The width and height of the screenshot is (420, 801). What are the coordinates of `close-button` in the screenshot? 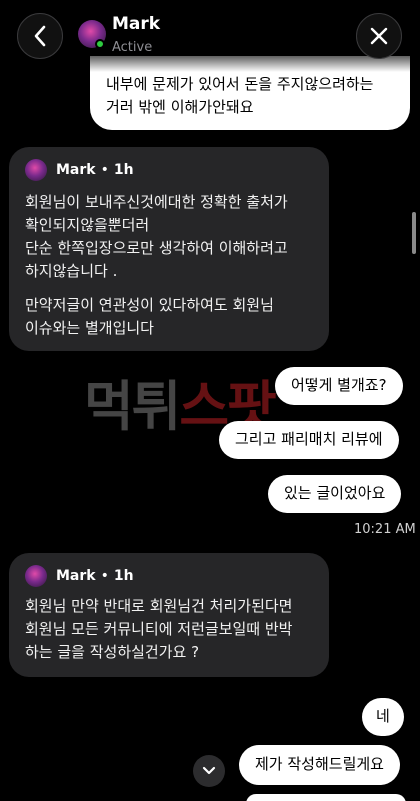 It's located at (379, 36).